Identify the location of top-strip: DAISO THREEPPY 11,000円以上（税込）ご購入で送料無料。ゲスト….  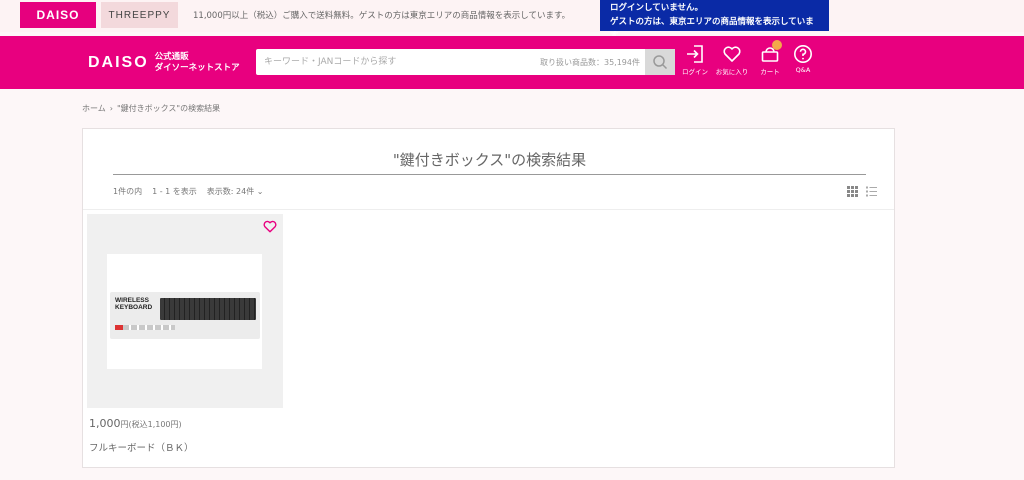
(512, 20).